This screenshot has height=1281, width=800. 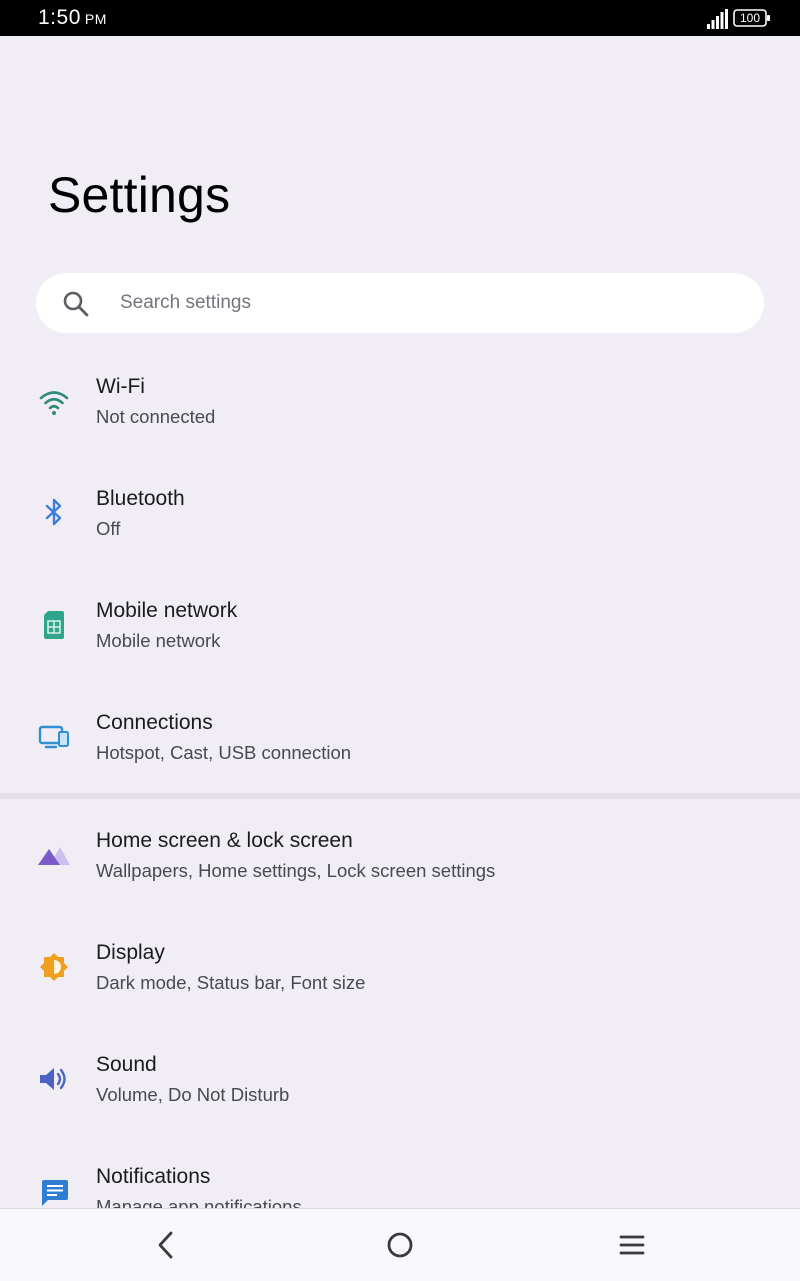 What do you see at coordinates (140, 498) in the screenshot?
I see `setting-title: Bluetooth` at bounding box center [140, 498].